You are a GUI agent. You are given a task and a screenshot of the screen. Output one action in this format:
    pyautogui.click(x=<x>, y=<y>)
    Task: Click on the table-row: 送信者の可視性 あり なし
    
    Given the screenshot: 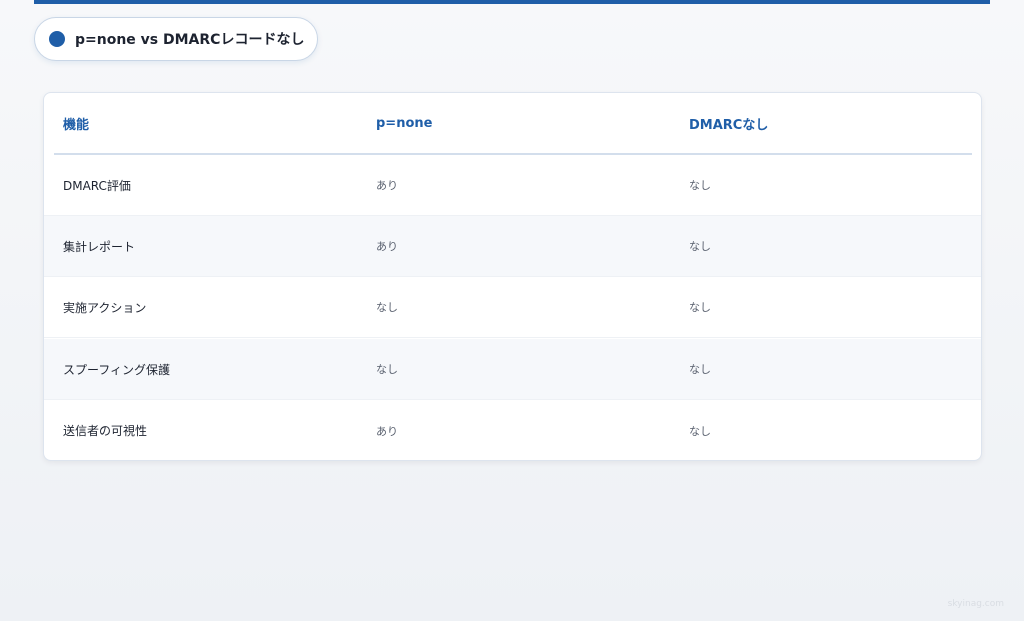 What is the action you would take?
    pyautogui.click(x=512, y=430)
    